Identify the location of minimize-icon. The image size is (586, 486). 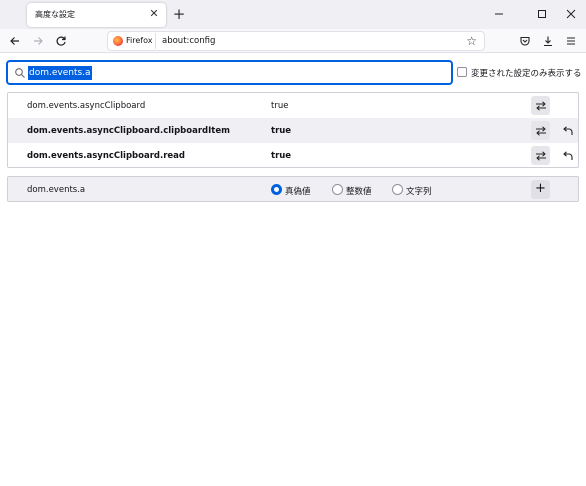
(499, 14).